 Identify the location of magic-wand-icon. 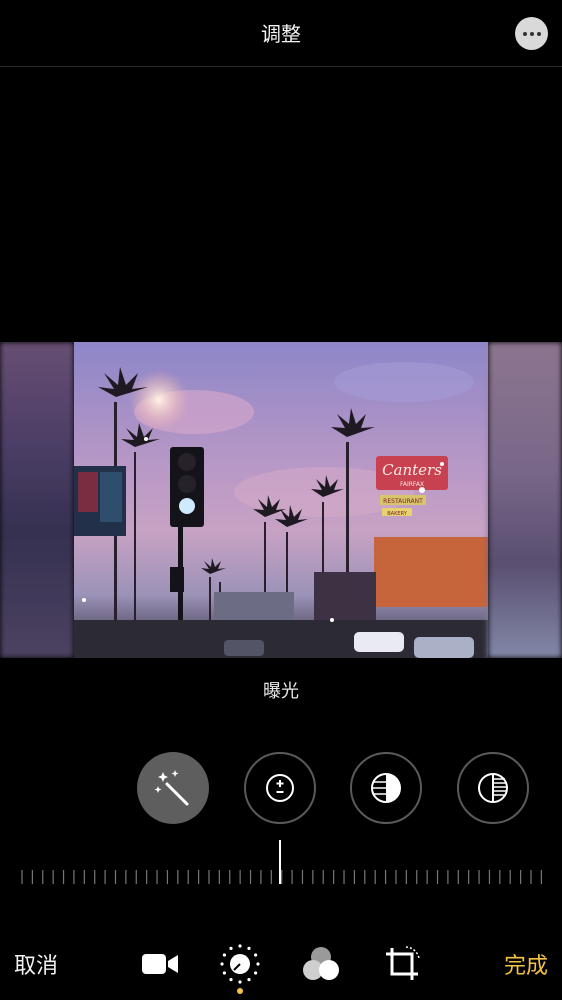
(171, 788).